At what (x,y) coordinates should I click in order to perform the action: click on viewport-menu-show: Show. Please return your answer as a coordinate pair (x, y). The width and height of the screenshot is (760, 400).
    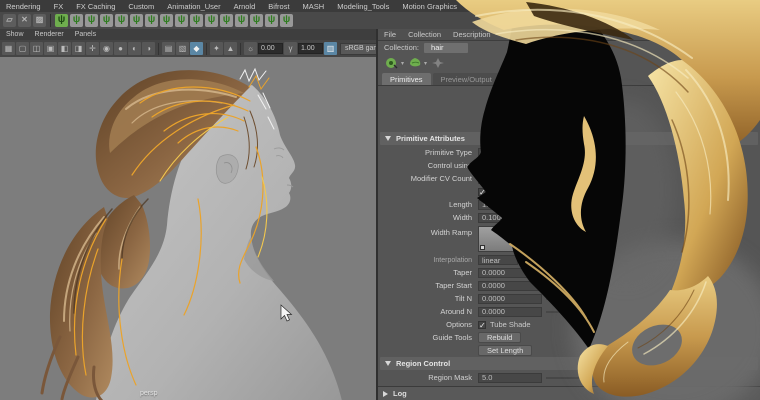
    Looking at the image, I should click on (15, 34).